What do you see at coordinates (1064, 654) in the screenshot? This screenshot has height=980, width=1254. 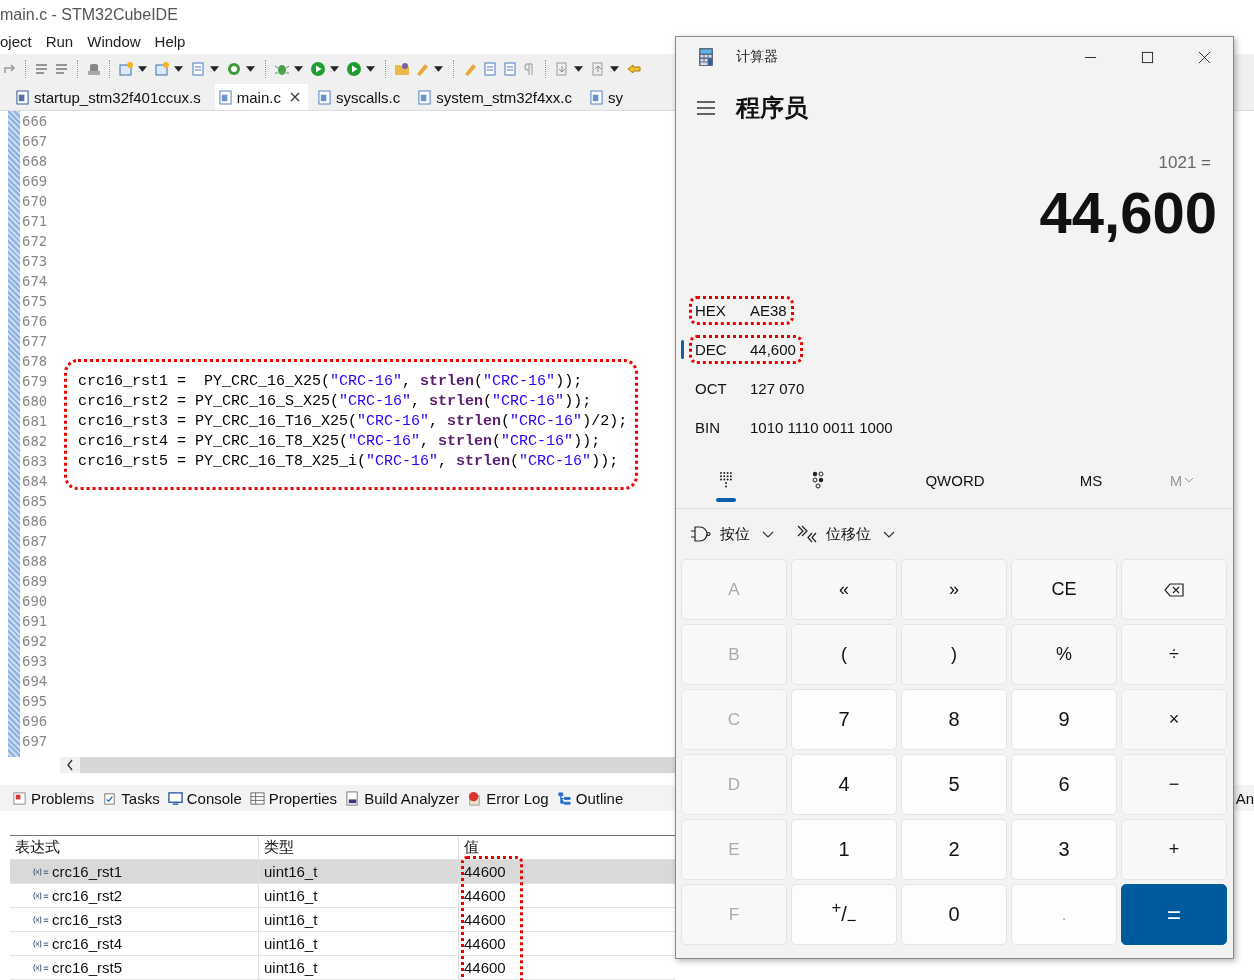 I see `key-button: %` at bounding box center [1064, 654].